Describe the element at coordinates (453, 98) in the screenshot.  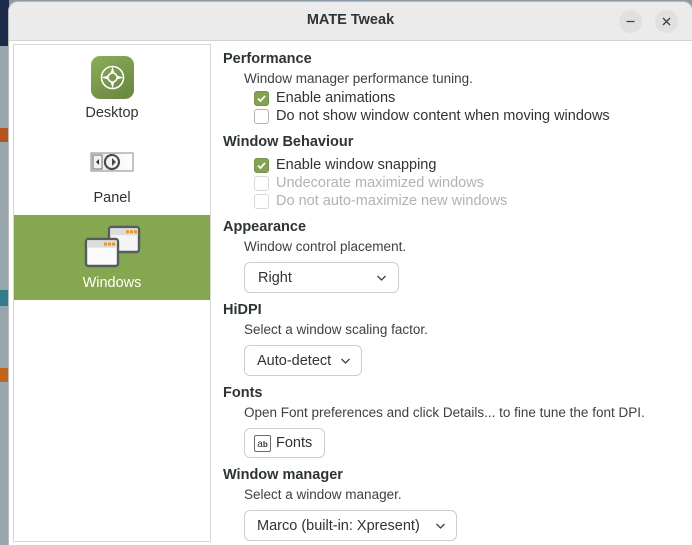
I see `checkbox-enable-animations: Enable animations` at that location.